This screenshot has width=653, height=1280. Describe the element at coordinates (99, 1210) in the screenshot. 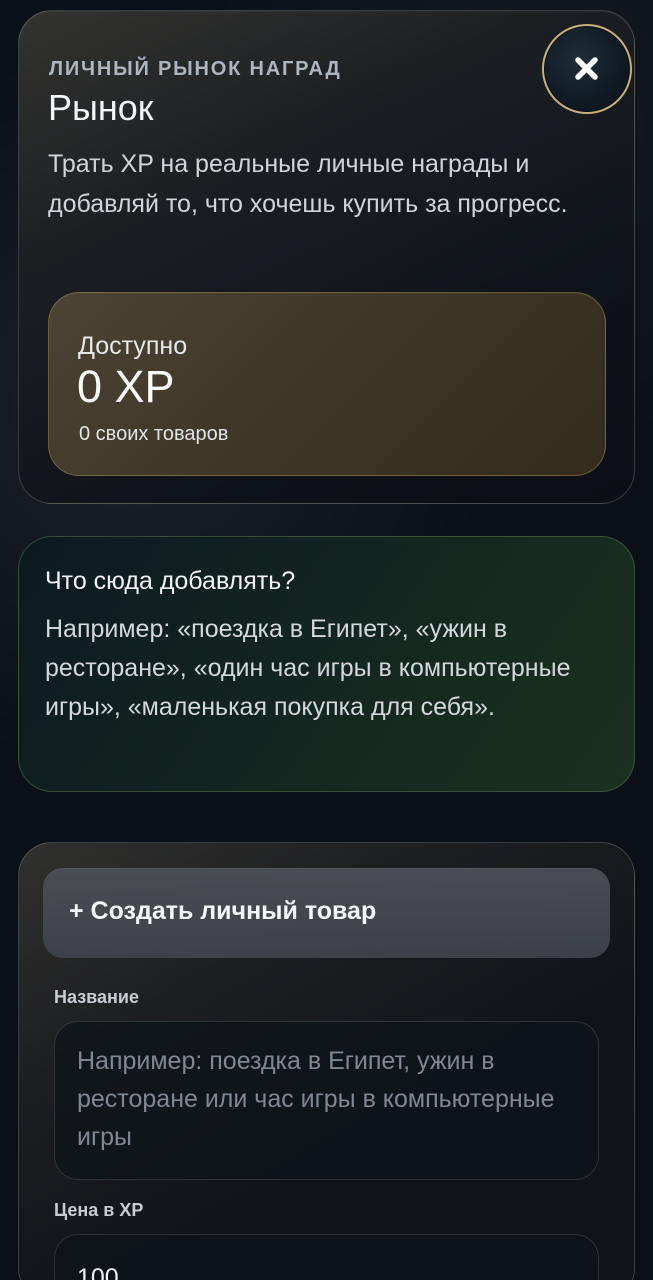

I see `item-price-label: Цена в XP` at that location.